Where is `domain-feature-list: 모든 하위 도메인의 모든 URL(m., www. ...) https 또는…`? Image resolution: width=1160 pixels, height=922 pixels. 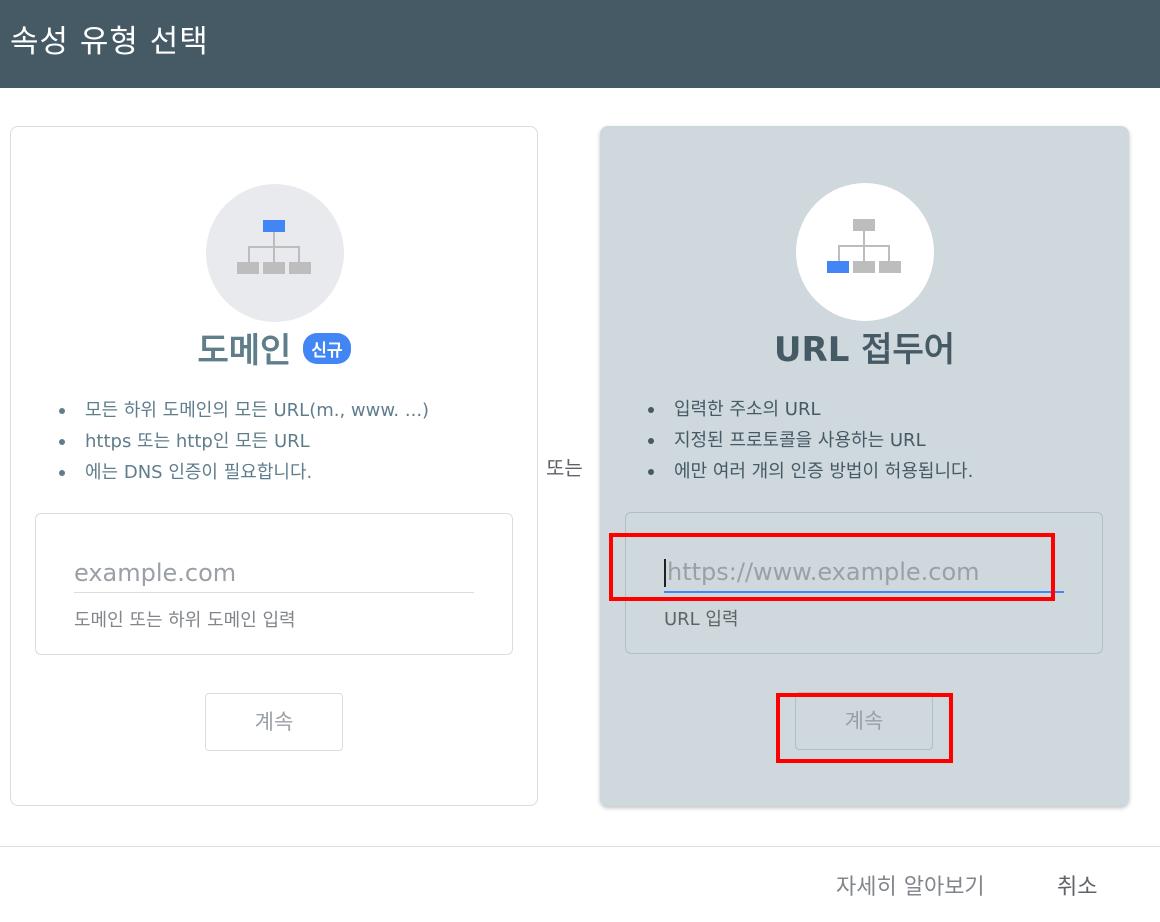 domain-feature-list: 모든 하위 도메인의 모든 URL(m., www. ...) https 또는… is located at coordinates (232, 441).